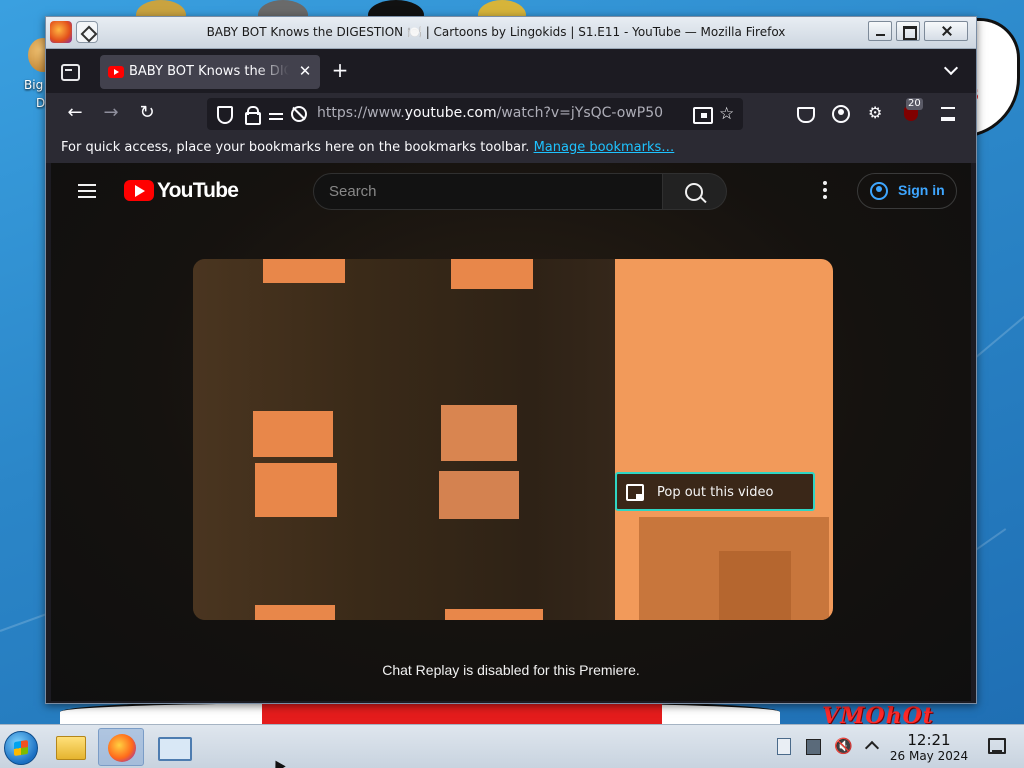 Image resolution: width=1024 pixels, height=768 pixels. What do you see at coordinates (71, 747) in the screenshot?
I see `taskbar-file-manager-icon` at bounding box center [71, 747].